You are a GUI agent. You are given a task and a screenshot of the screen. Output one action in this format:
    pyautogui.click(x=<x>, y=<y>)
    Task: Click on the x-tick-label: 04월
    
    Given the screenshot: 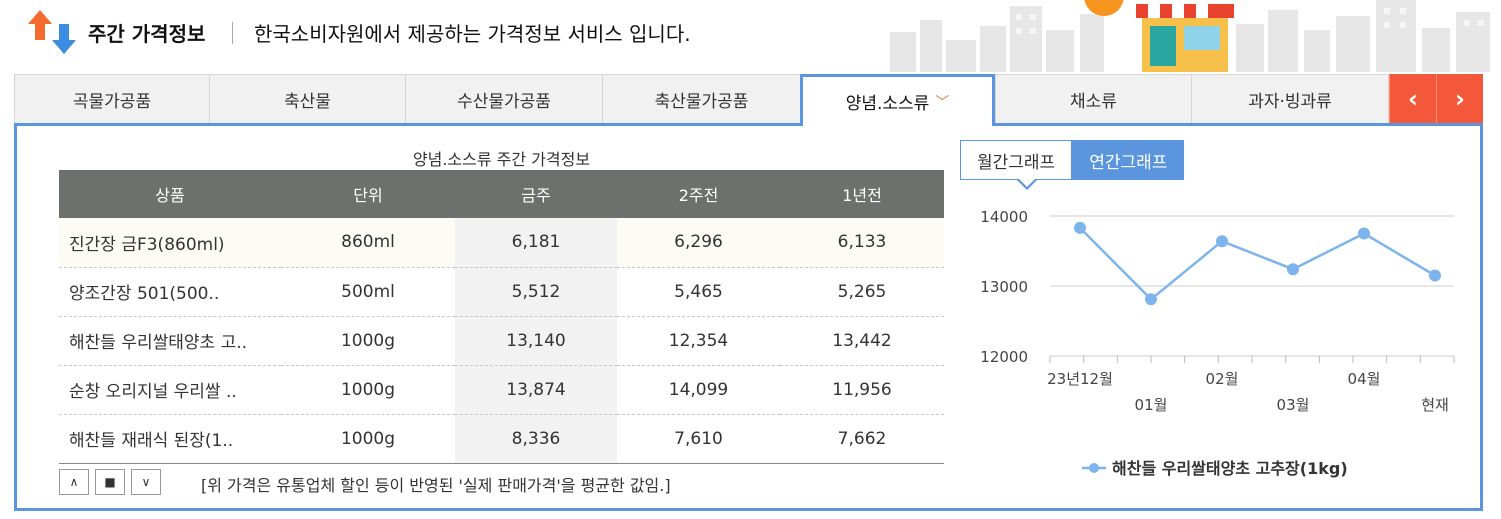 What is the action you would take?
    pyautogui.click(x=1364, y=379)
    